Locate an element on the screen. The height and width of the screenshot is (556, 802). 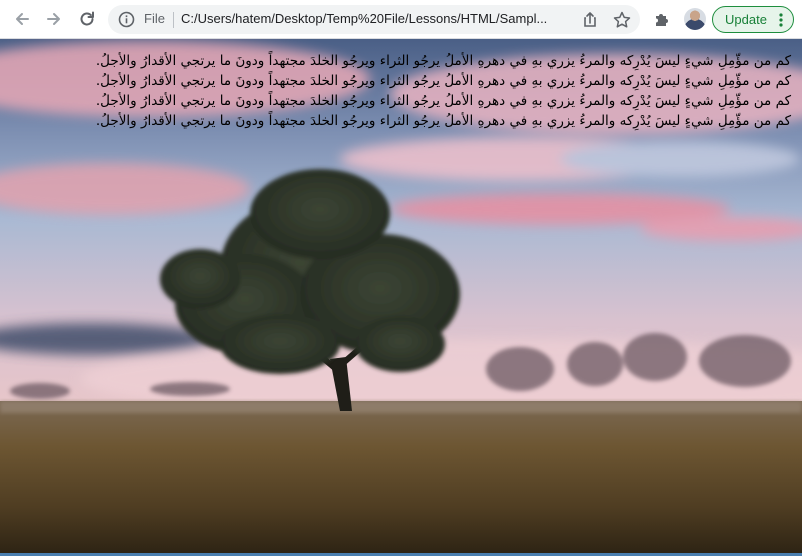
file-scheme-label: File is located at coordinates (154, 18).